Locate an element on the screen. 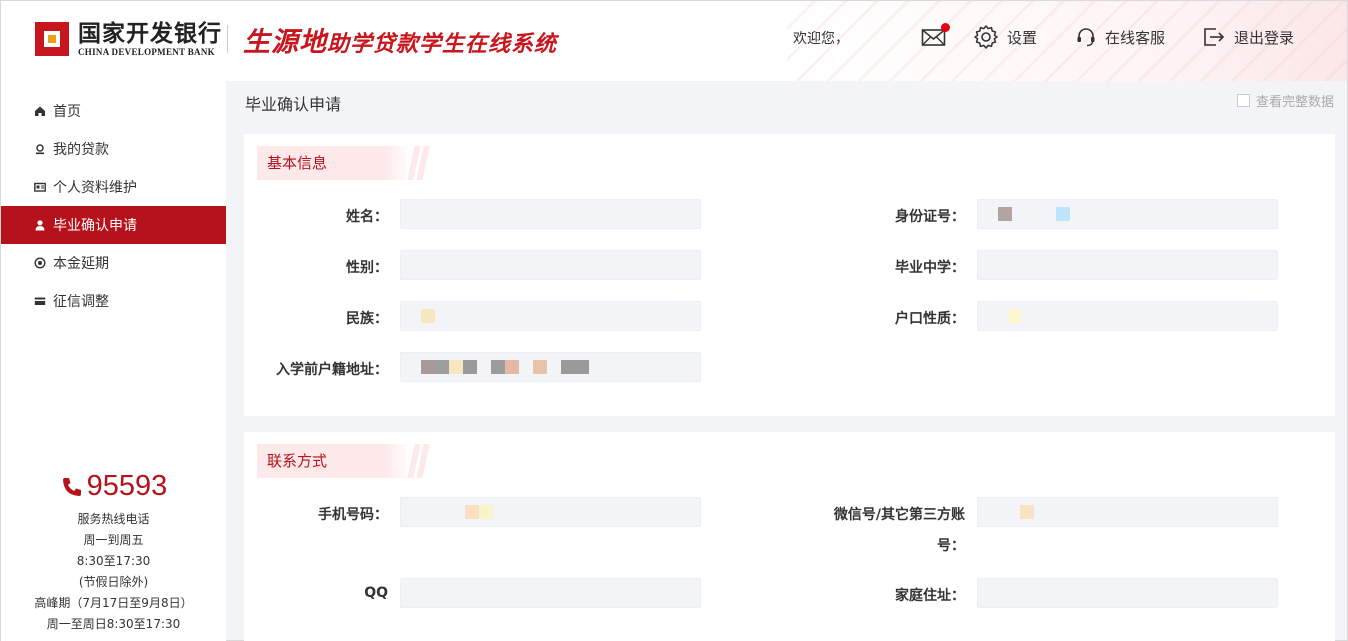 The width and height of the screenshot is (1348, 641). wechat-field is located at coordinates (1127, 512).